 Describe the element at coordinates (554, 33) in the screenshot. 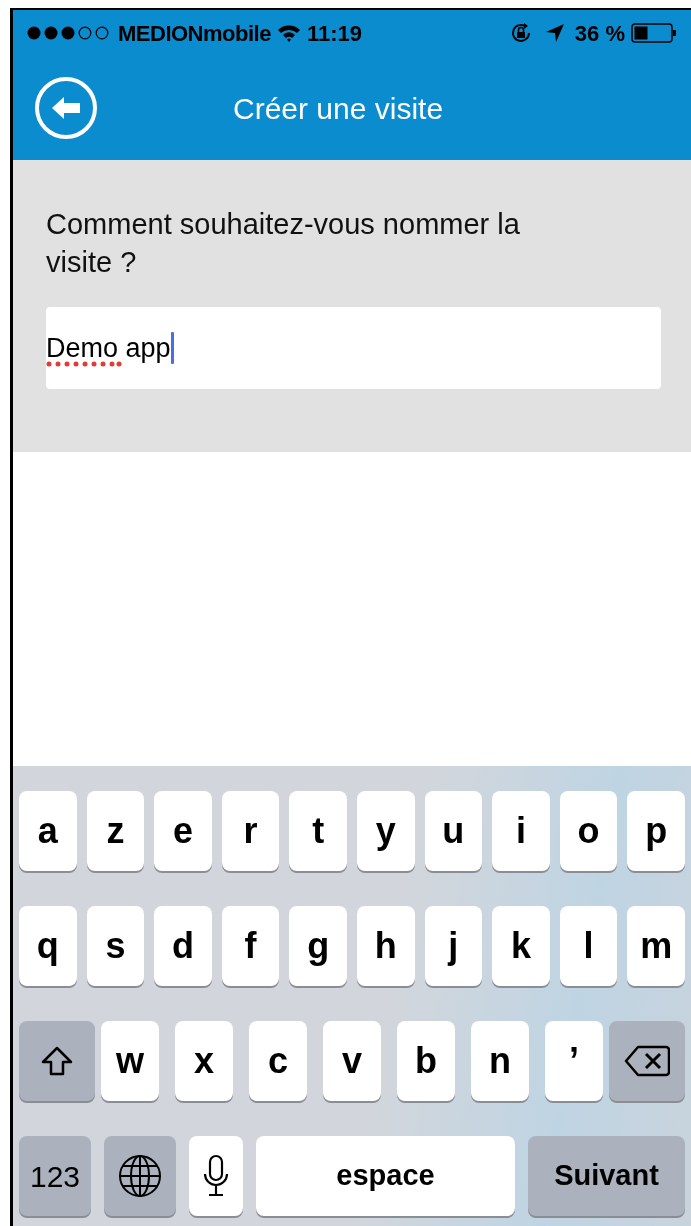

I see `location-arrow-icon` at that location.